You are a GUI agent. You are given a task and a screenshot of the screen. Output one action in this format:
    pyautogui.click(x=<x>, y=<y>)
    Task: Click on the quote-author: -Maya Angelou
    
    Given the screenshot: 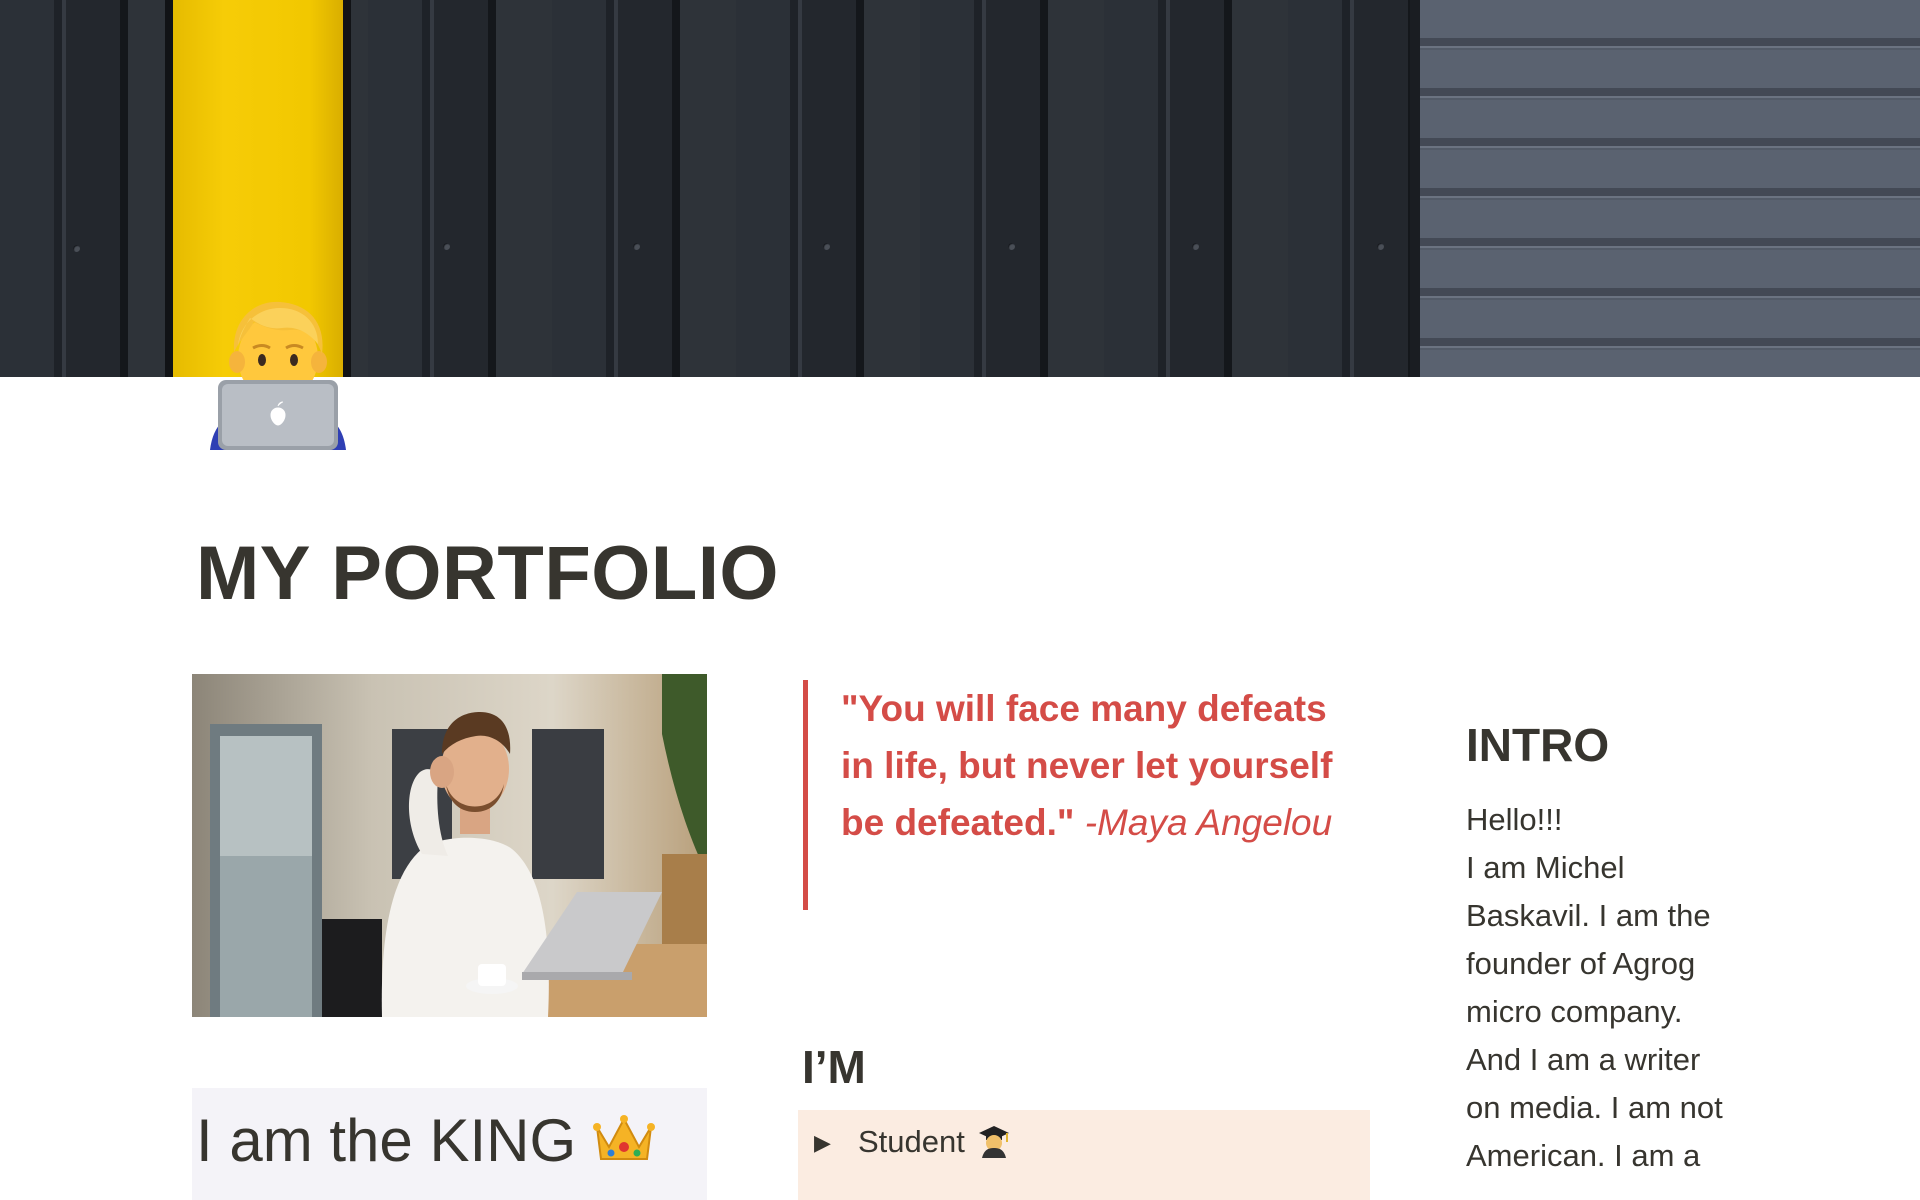 What is the action you would take?
    pyautogui.click(x=1208, y=822)
    